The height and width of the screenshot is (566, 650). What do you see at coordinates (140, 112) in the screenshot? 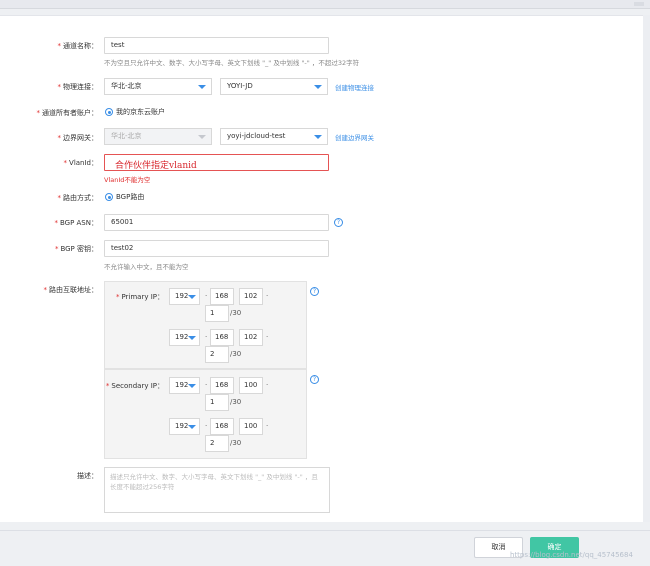
I see `owner-account-option: 我的京东云账户` at bounding box center [140, 112].